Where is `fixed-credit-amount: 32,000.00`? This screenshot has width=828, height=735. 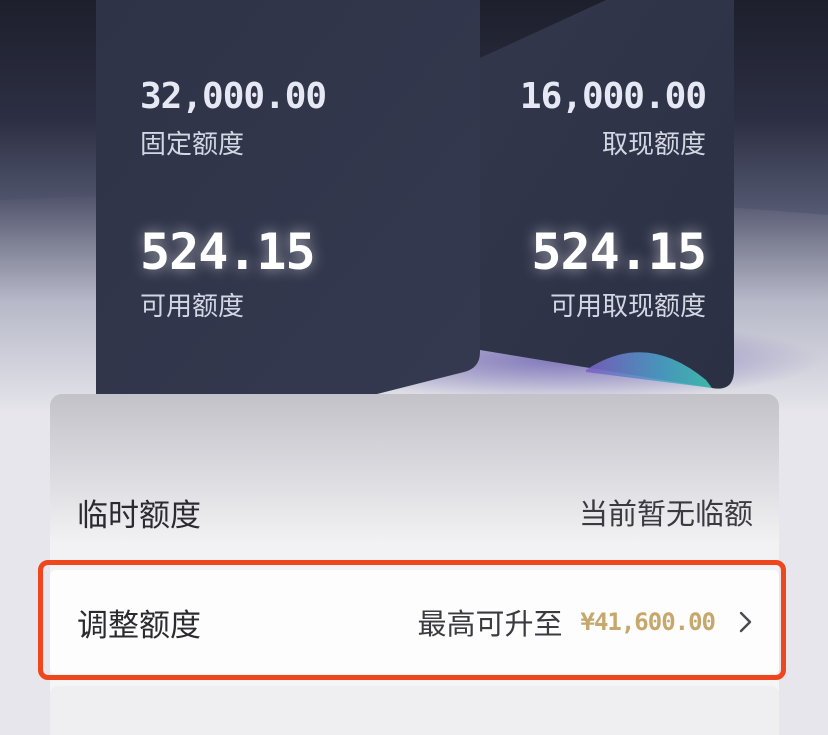 fixed-credit-amount: 32,000.00 is located at coordinates (233, 96).